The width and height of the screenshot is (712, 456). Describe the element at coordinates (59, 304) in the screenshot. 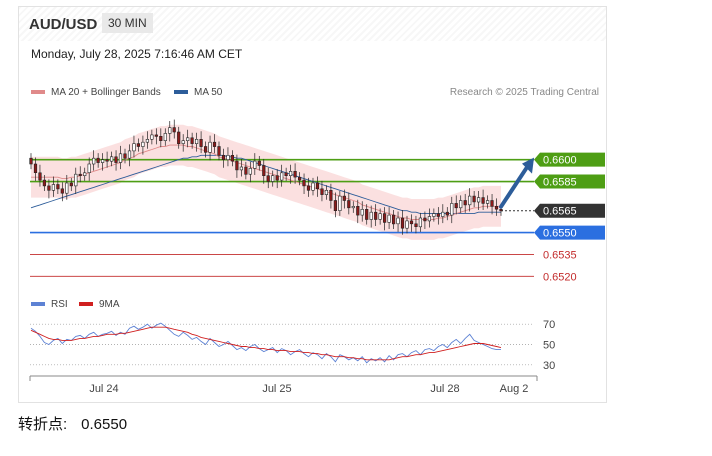

I see `legend-rsi-label: RSI` at that location.